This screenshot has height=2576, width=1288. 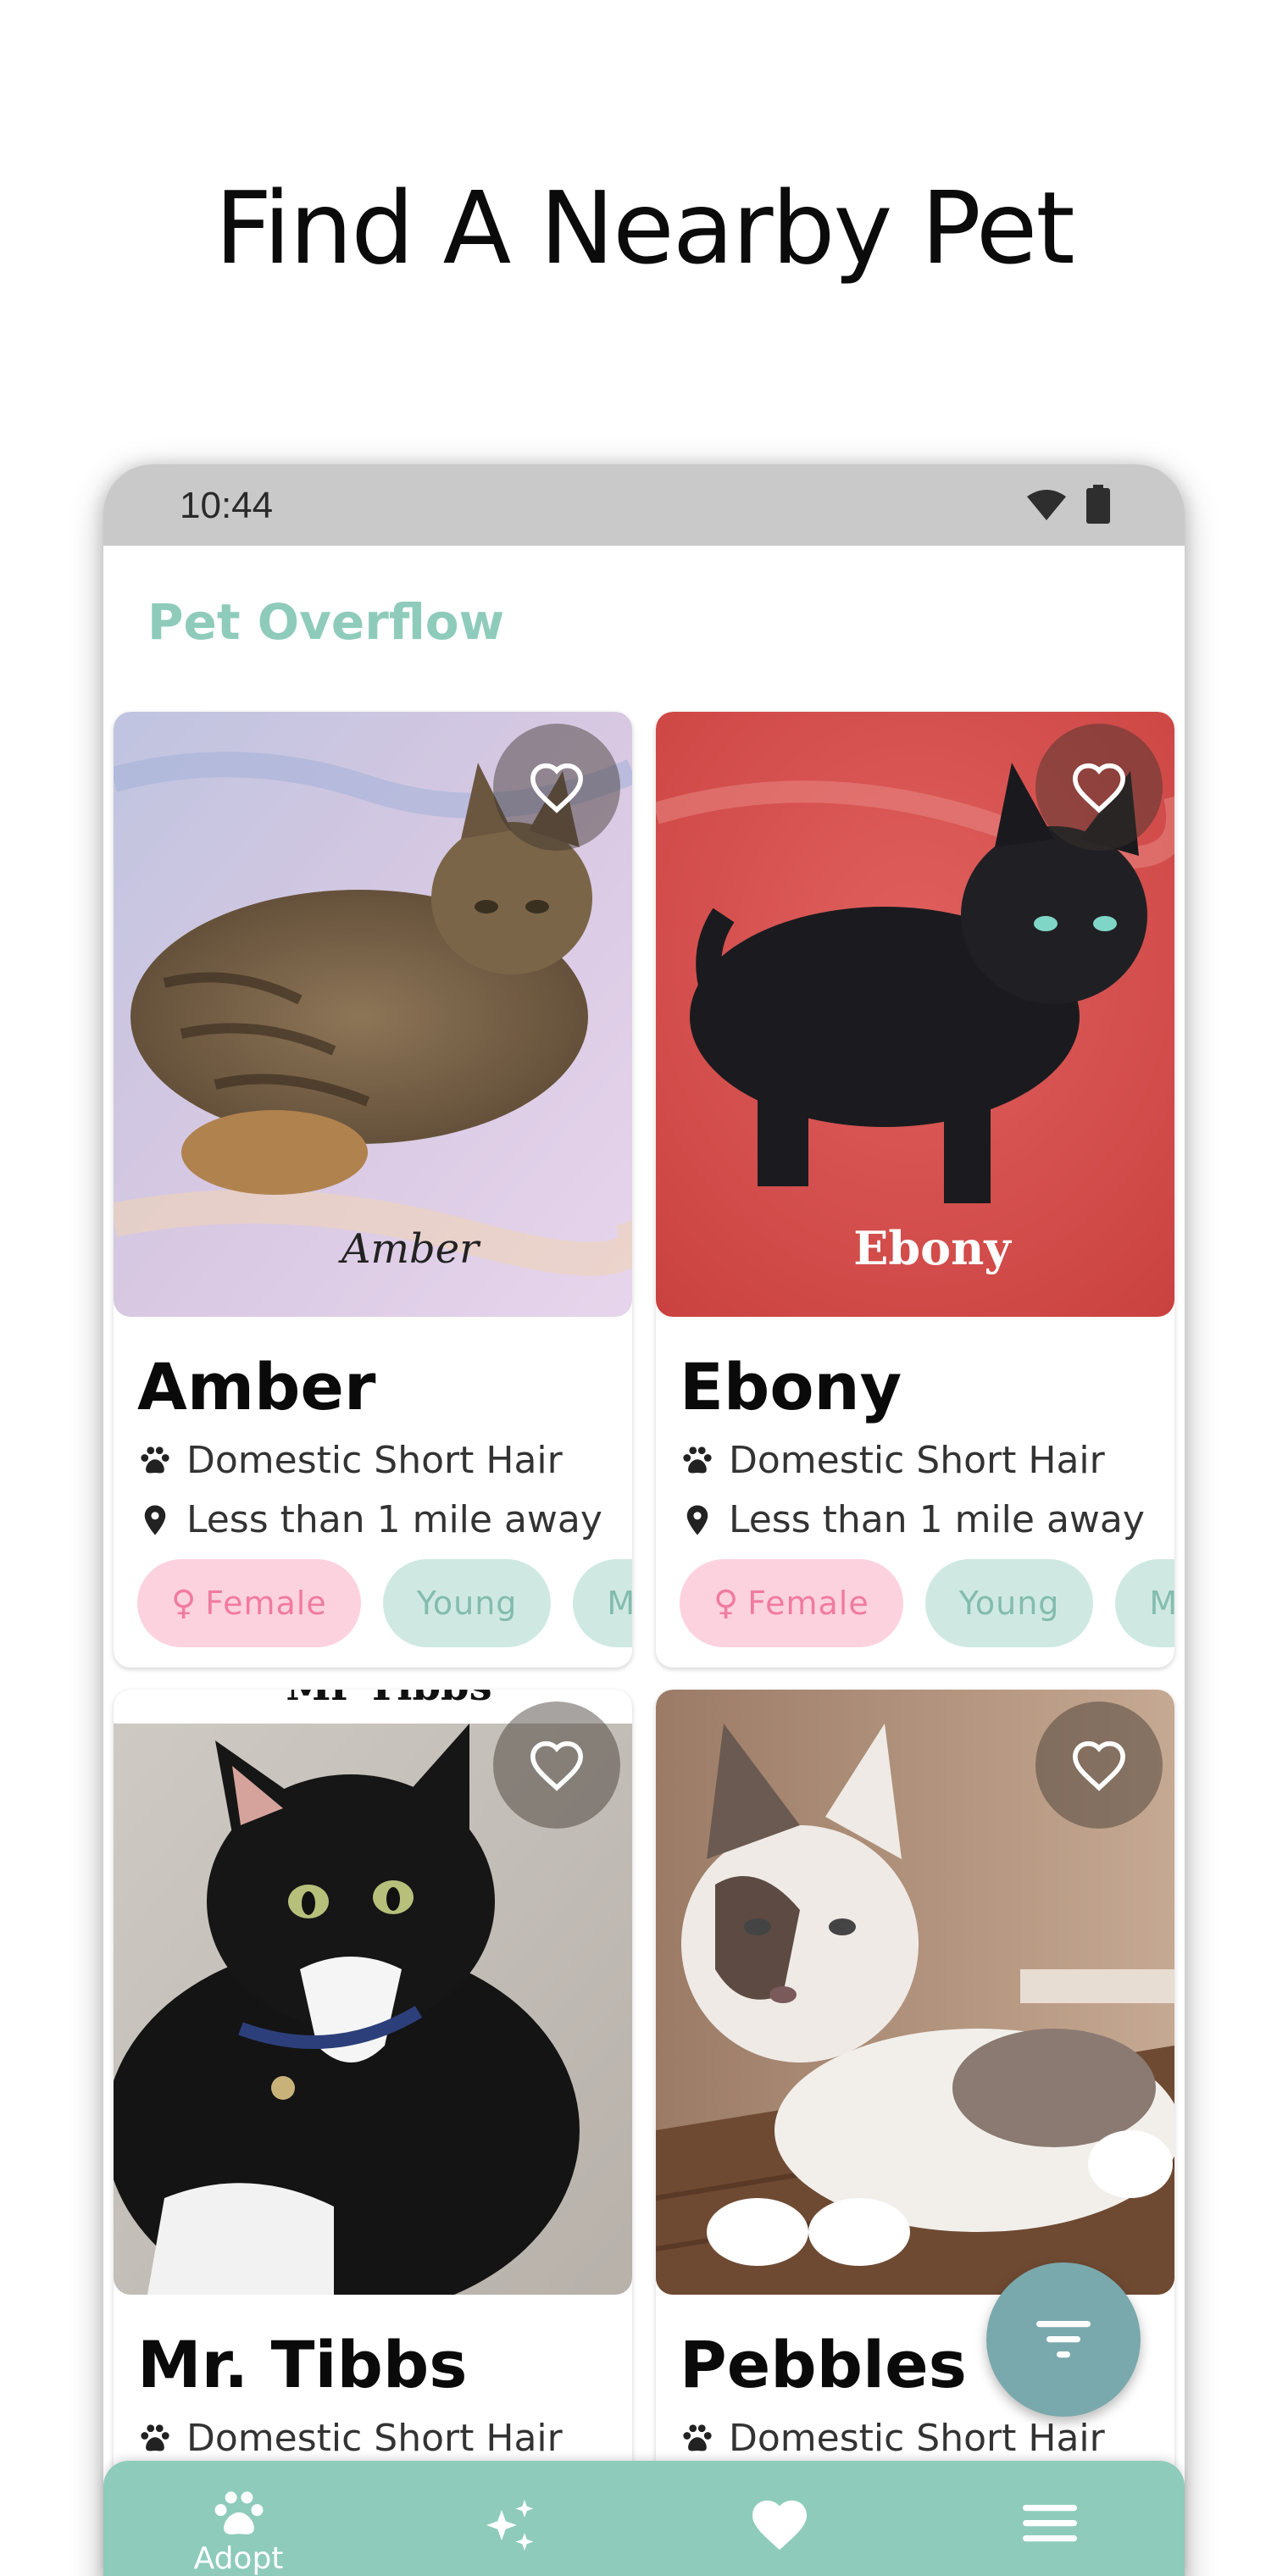 What do you see at coordinates (1046, 505) in the screenshot?
I see `wifi-icon` at bounding box center [1046, 505].